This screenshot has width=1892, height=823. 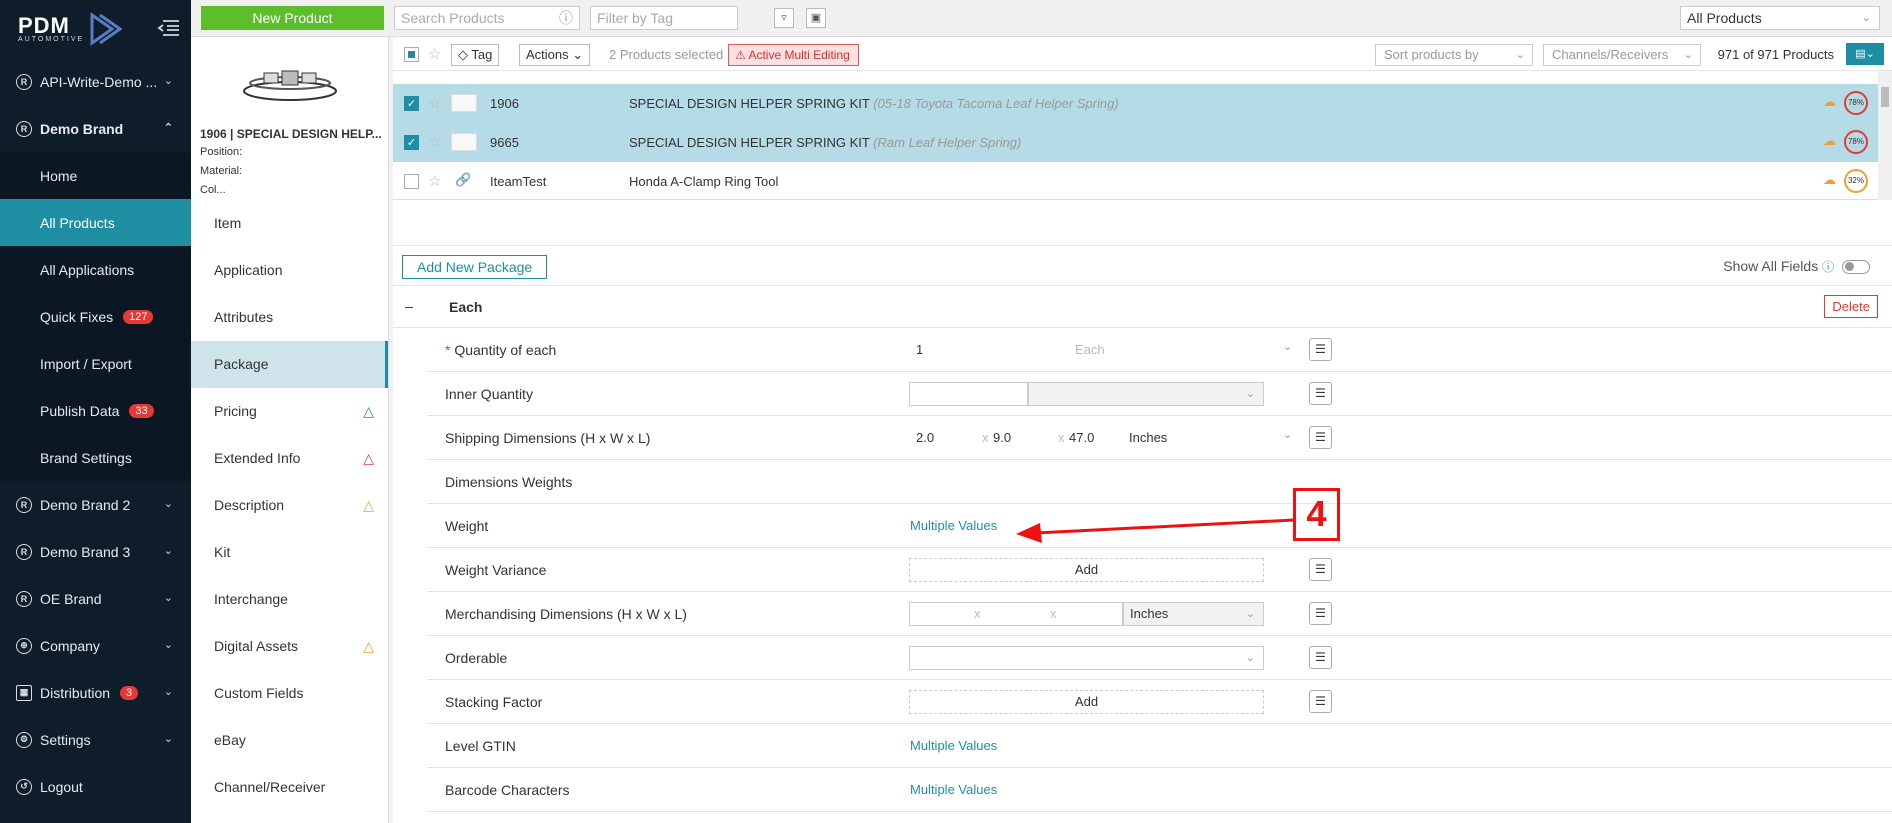 What do you see at coordinates (95, 786) in the screenshot?
I see `sidebar-item-logout: ↺ Logout` at bounding box center [95, 786].